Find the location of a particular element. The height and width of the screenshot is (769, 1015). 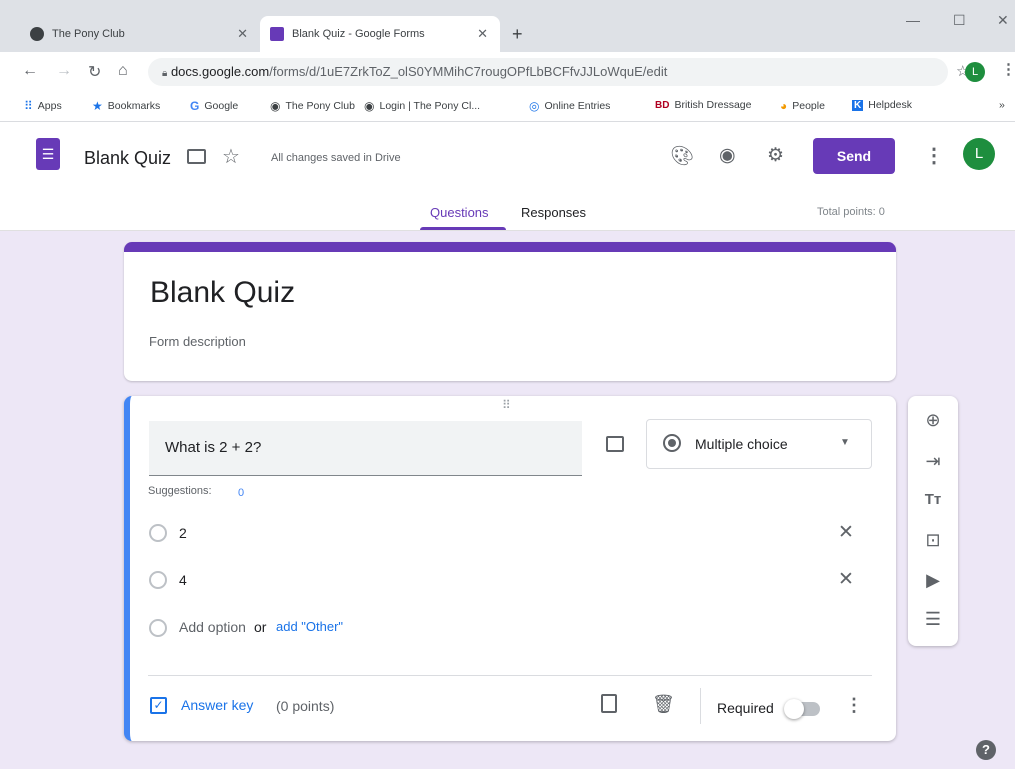

required-toggle is located at coordinates (802, 709).